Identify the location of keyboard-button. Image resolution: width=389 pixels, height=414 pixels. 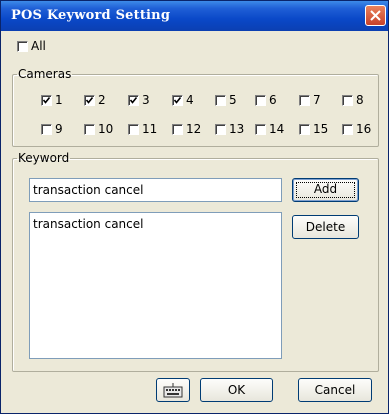
(173, 390).